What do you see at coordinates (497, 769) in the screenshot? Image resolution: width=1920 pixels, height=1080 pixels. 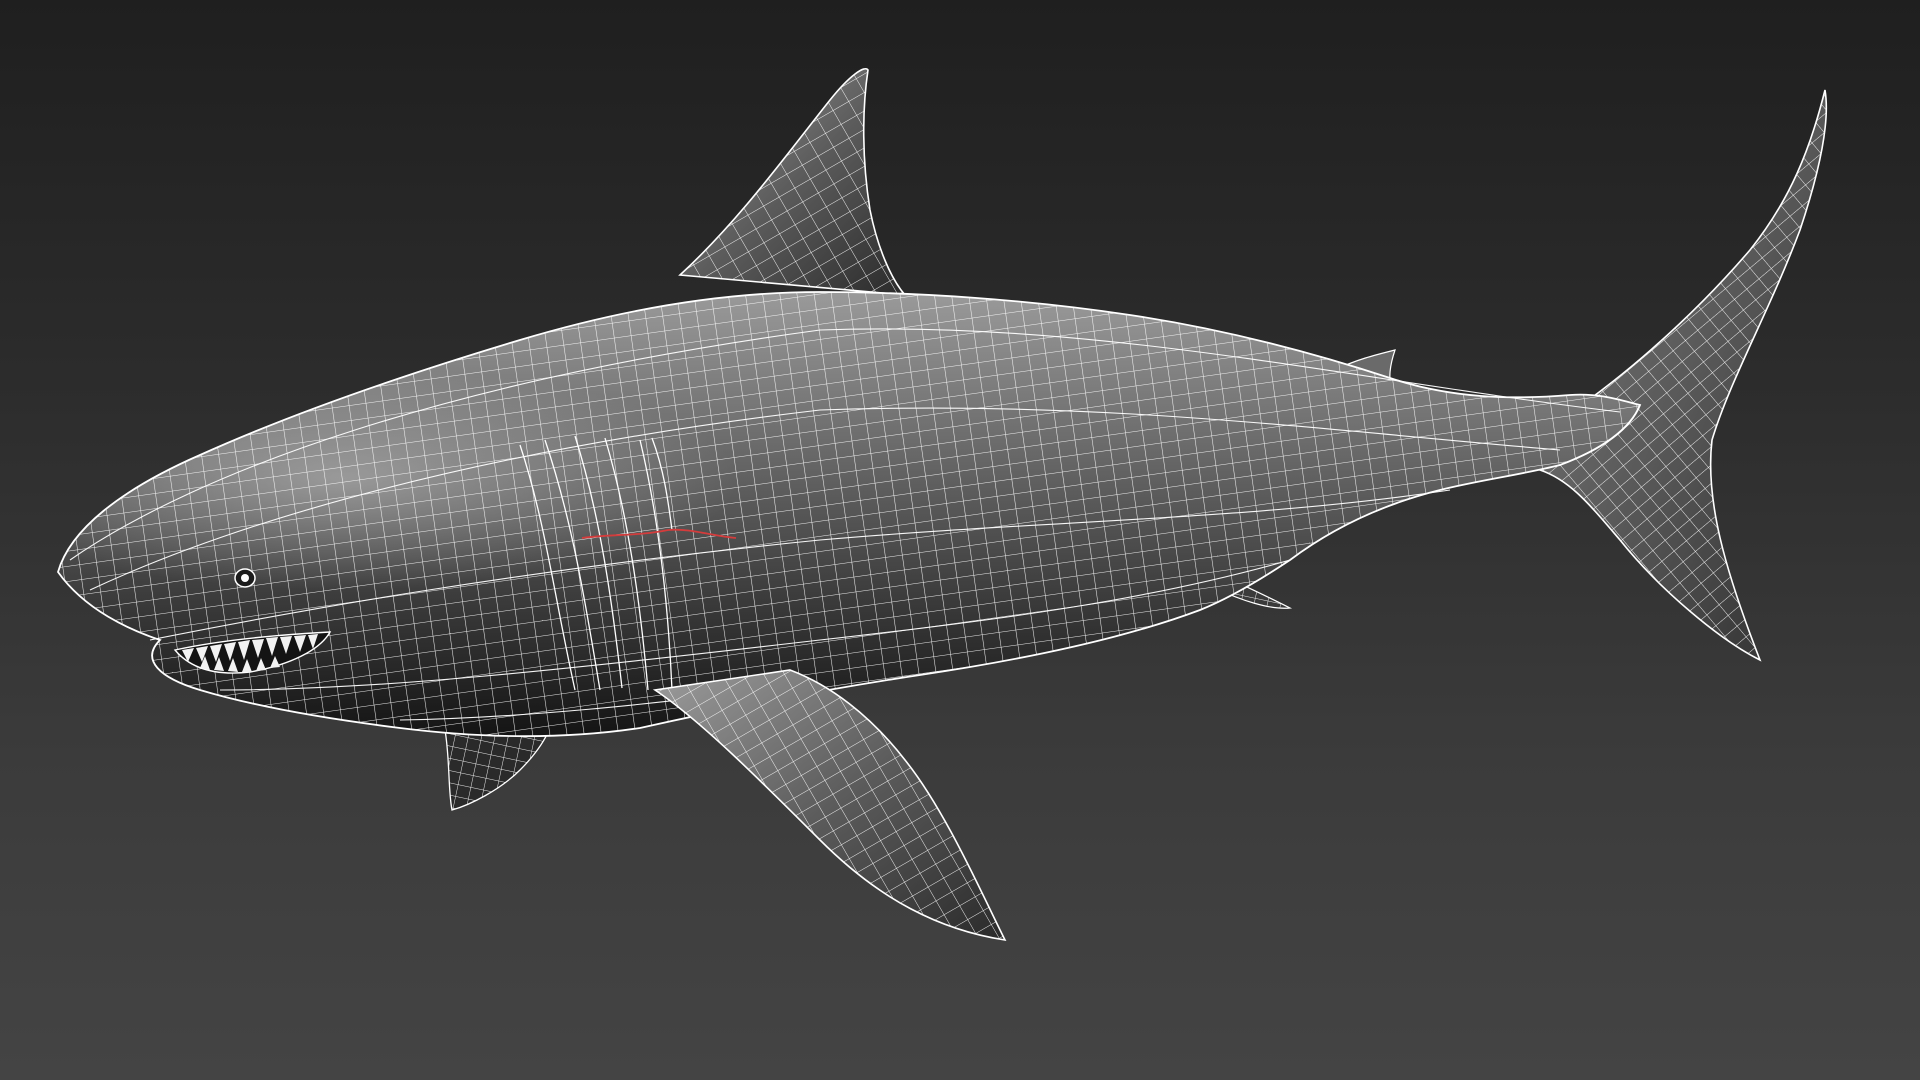 I see `far-pectoral-fin` at bounding box center [497, 769].